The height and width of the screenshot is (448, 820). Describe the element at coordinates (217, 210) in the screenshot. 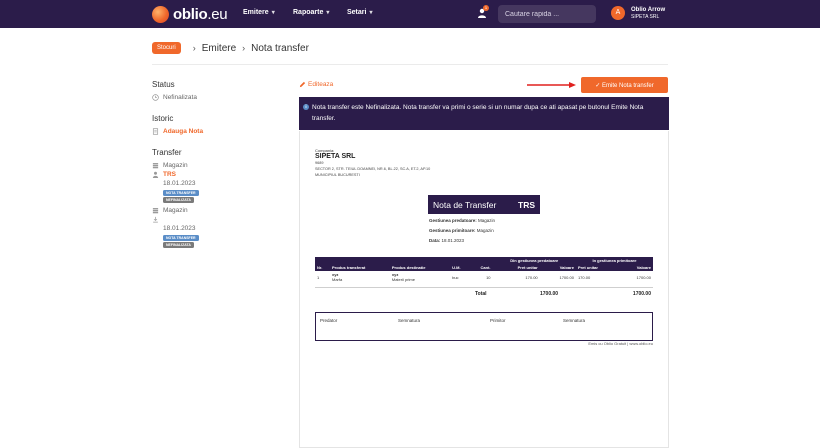

I see `transfer-dest-row: Magazin` at that location.